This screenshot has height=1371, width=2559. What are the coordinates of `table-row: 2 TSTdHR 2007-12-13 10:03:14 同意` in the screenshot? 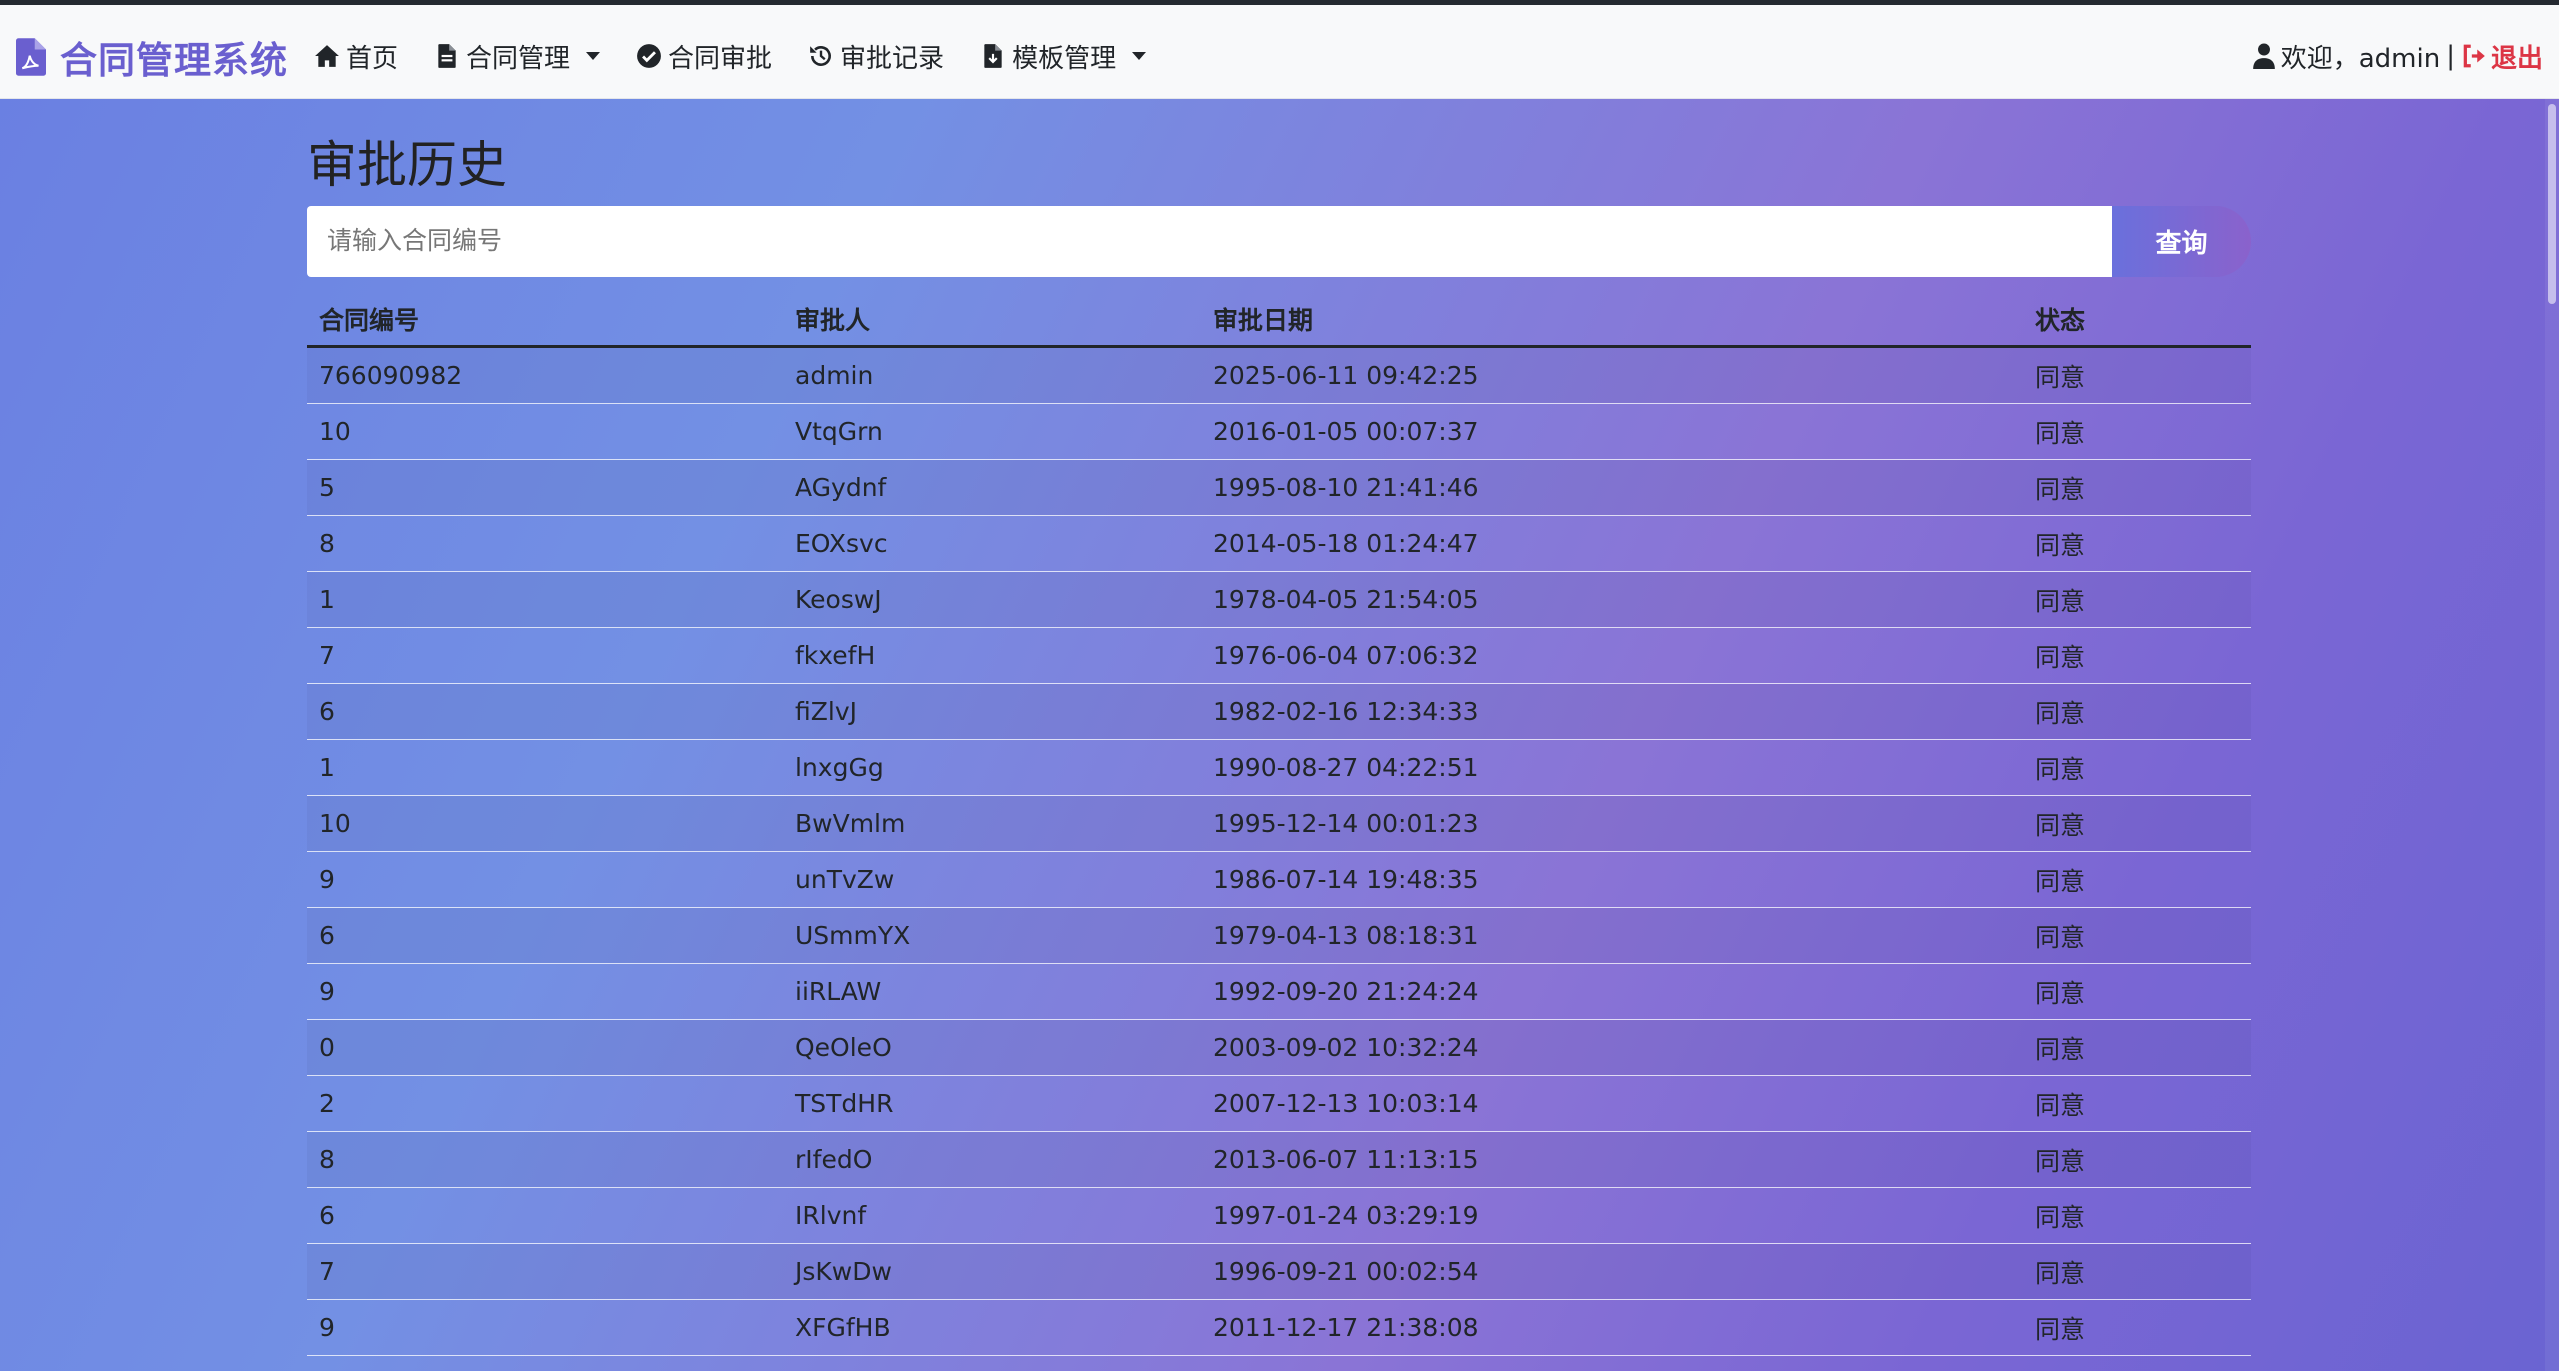 It's located at (1279, 1103).